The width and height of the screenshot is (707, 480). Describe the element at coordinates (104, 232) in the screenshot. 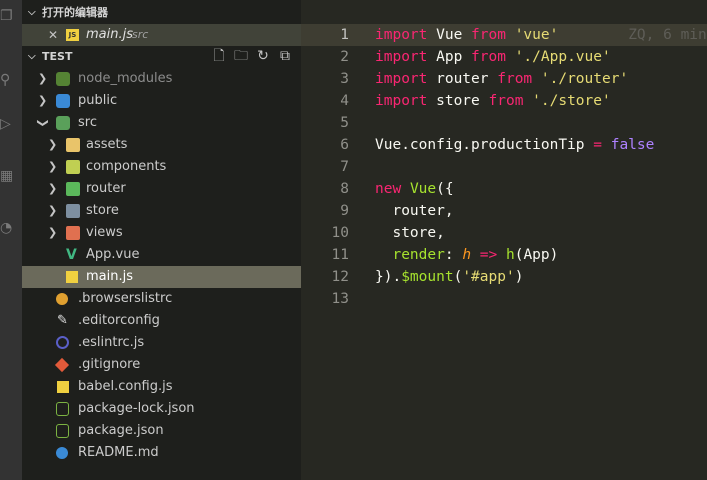

I see `tree-item-label: views` at that location.